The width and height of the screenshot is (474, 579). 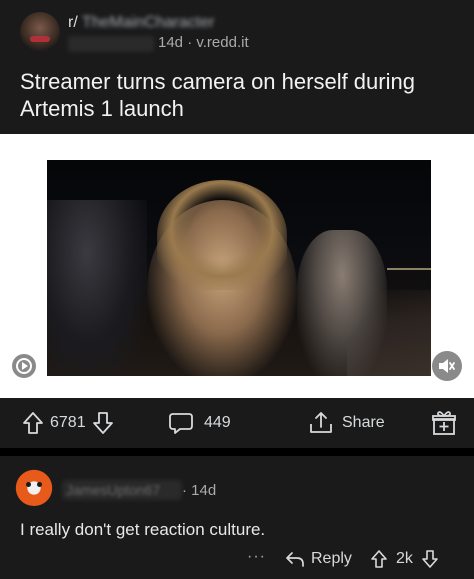 I want to click on reply-button: Reply, so click(x=318, y=559).